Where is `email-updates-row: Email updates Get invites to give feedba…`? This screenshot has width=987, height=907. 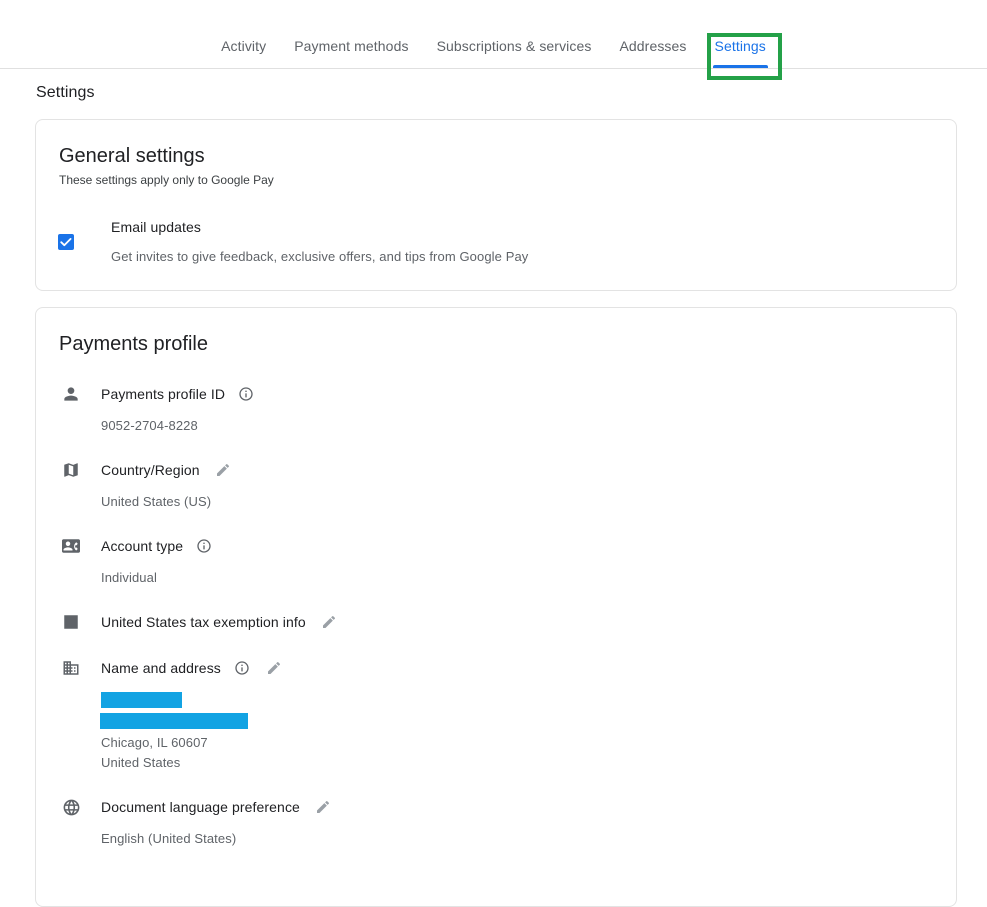 email-updates-row: Email updates Get invites to give feedba… is located at coordinates (496, 227).